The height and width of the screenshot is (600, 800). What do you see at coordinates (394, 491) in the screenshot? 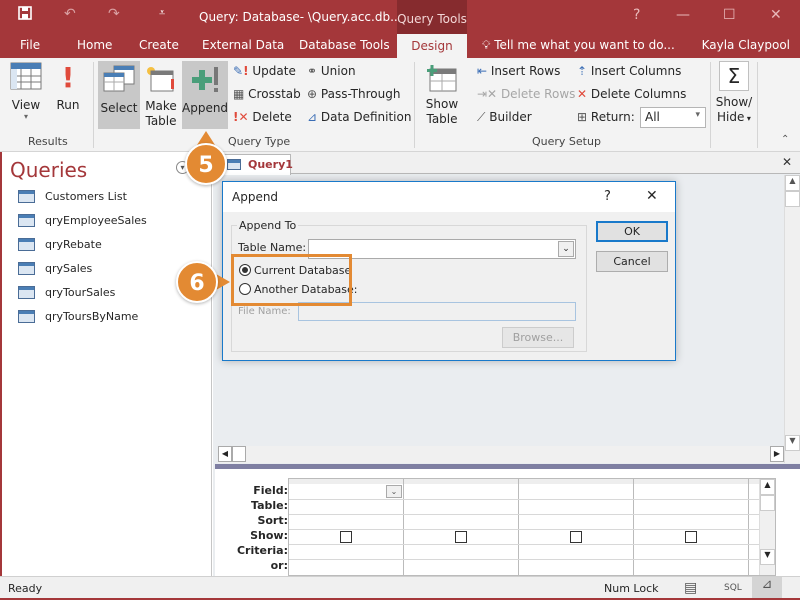
I see `field-dropdown-chevron-icon: ⌄` at bounding box center [394, 491].